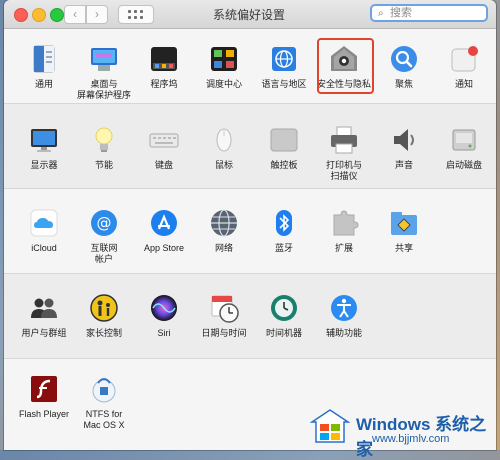 This screenshot has width=500, height=460. I want to click on desktop-icon, so click(104, 59).